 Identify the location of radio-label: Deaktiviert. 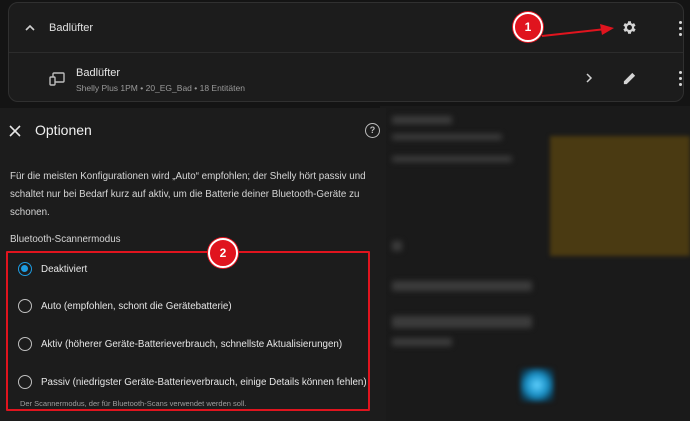
(64, 269).